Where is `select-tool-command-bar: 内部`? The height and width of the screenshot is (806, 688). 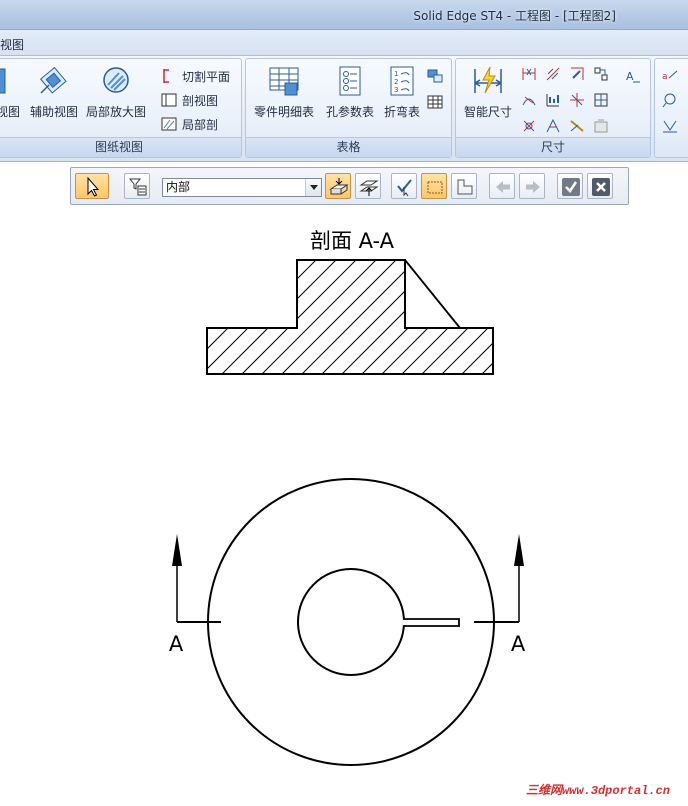 select-tool-command-bar: 内部 is located at coordinates (349, 186).